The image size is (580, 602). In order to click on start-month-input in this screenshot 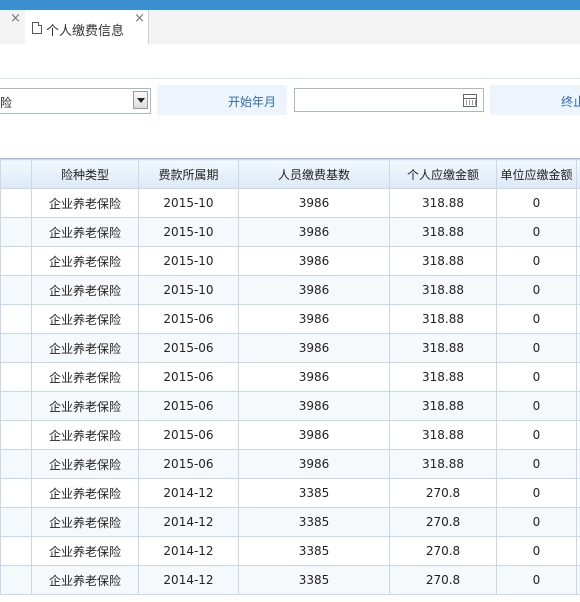, I will do `click(389, 100)`.